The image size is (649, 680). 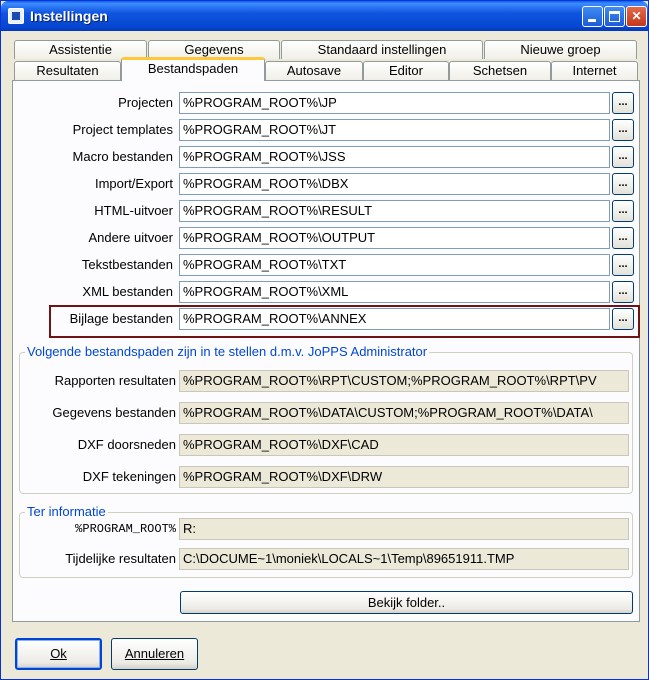 I want to click on close-icon: ✕, so click(x=636, y=16).